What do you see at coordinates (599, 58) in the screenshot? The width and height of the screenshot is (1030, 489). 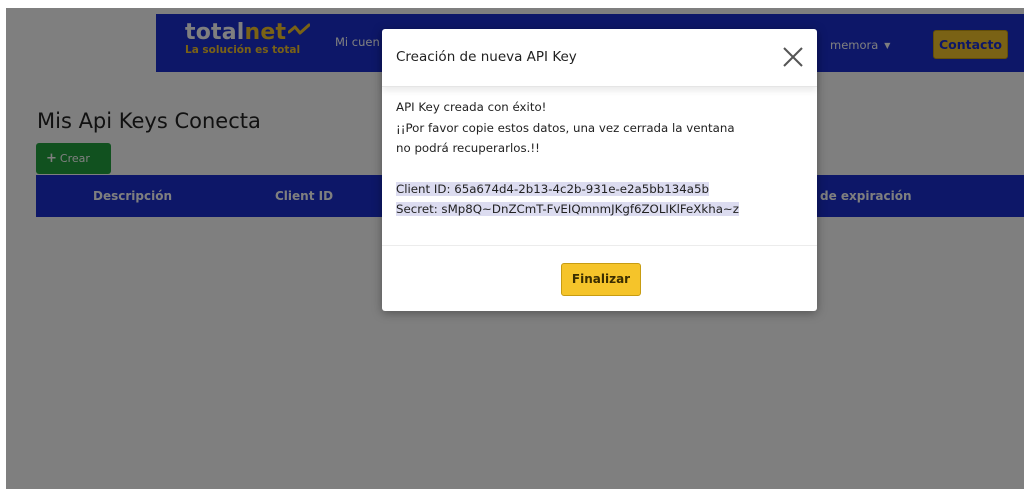 I see `modal-header: Creación de nueva API Key` at bounding box center [599, 58].